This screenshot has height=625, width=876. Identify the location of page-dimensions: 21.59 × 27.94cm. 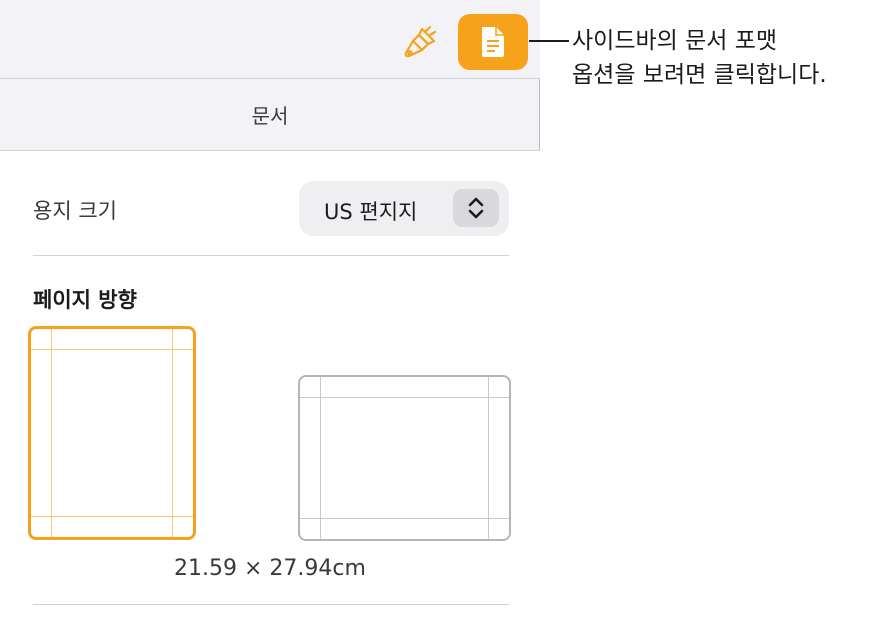
(270, 568).